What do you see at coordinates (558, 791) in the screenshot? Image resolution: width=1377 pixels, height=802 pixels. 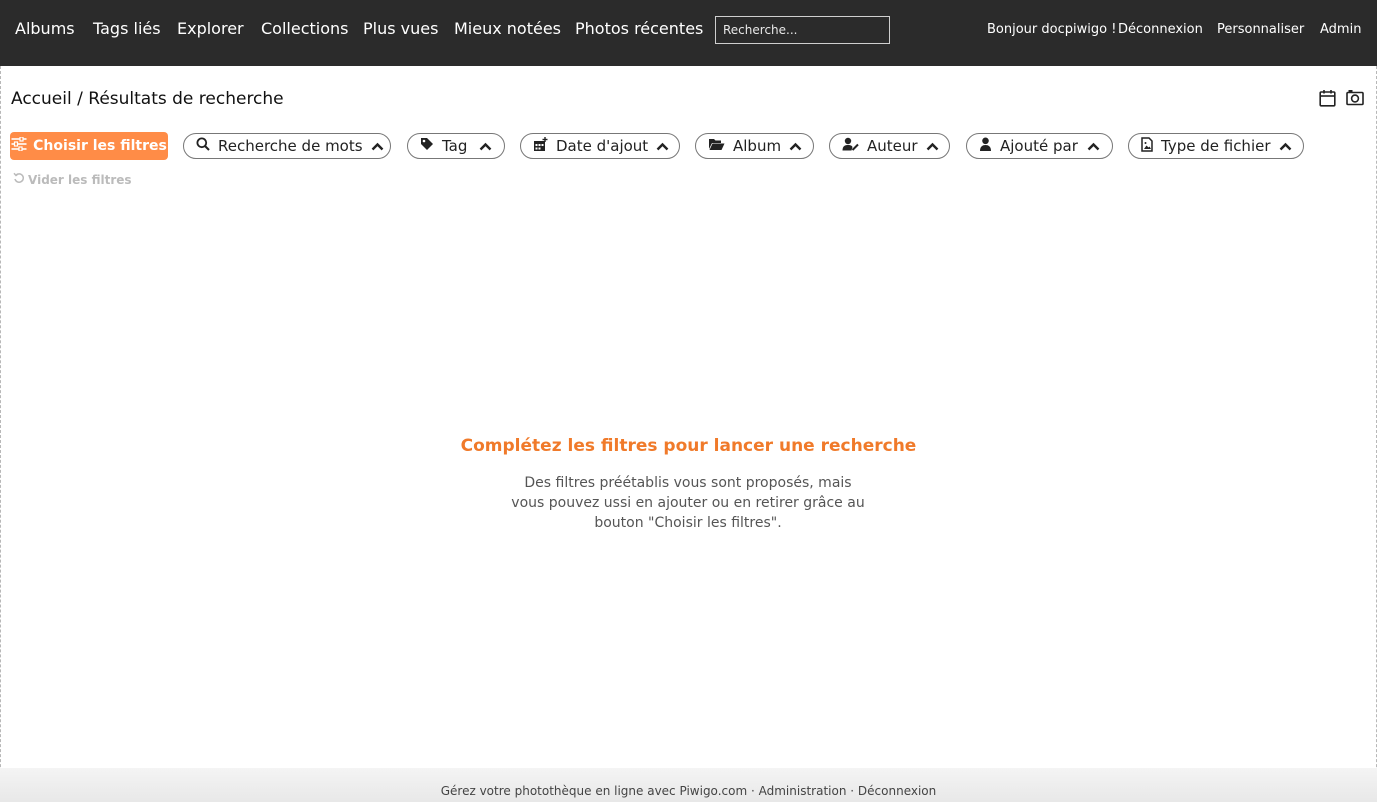 I see `footer-text: Gérez votre photothèque en ligne avec` at bounding box center [558, 791].